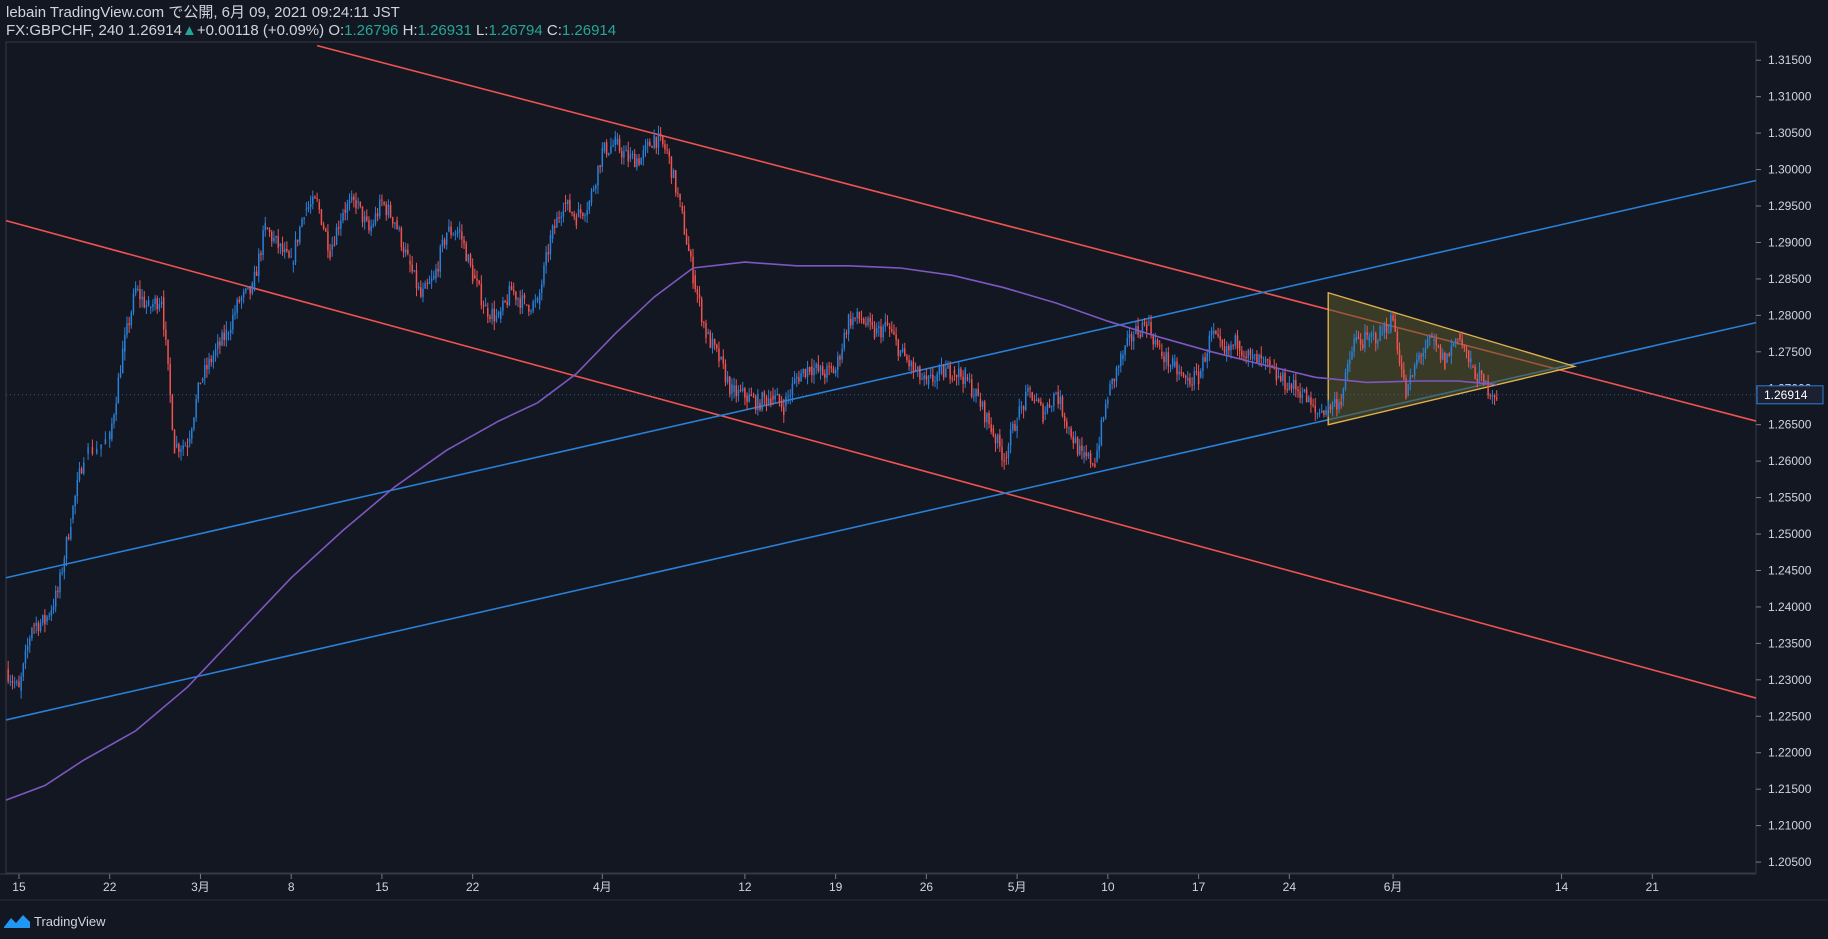 The width and height of the screenshot is (1828, 939). I want to click on x-tick-label: 5月, so click(1017, 887).